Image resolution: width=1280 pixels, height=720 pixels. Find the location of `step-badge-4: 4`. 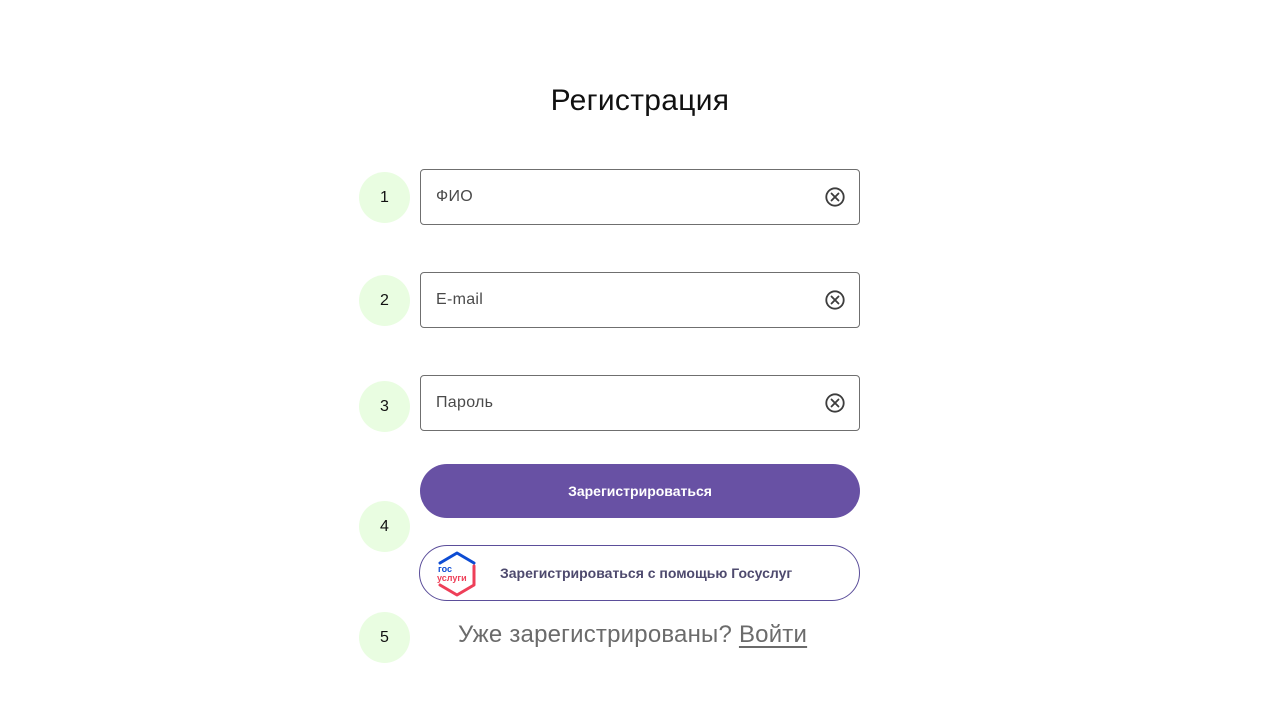

step-badge-4: 4 is located at coordinates (384, 526).